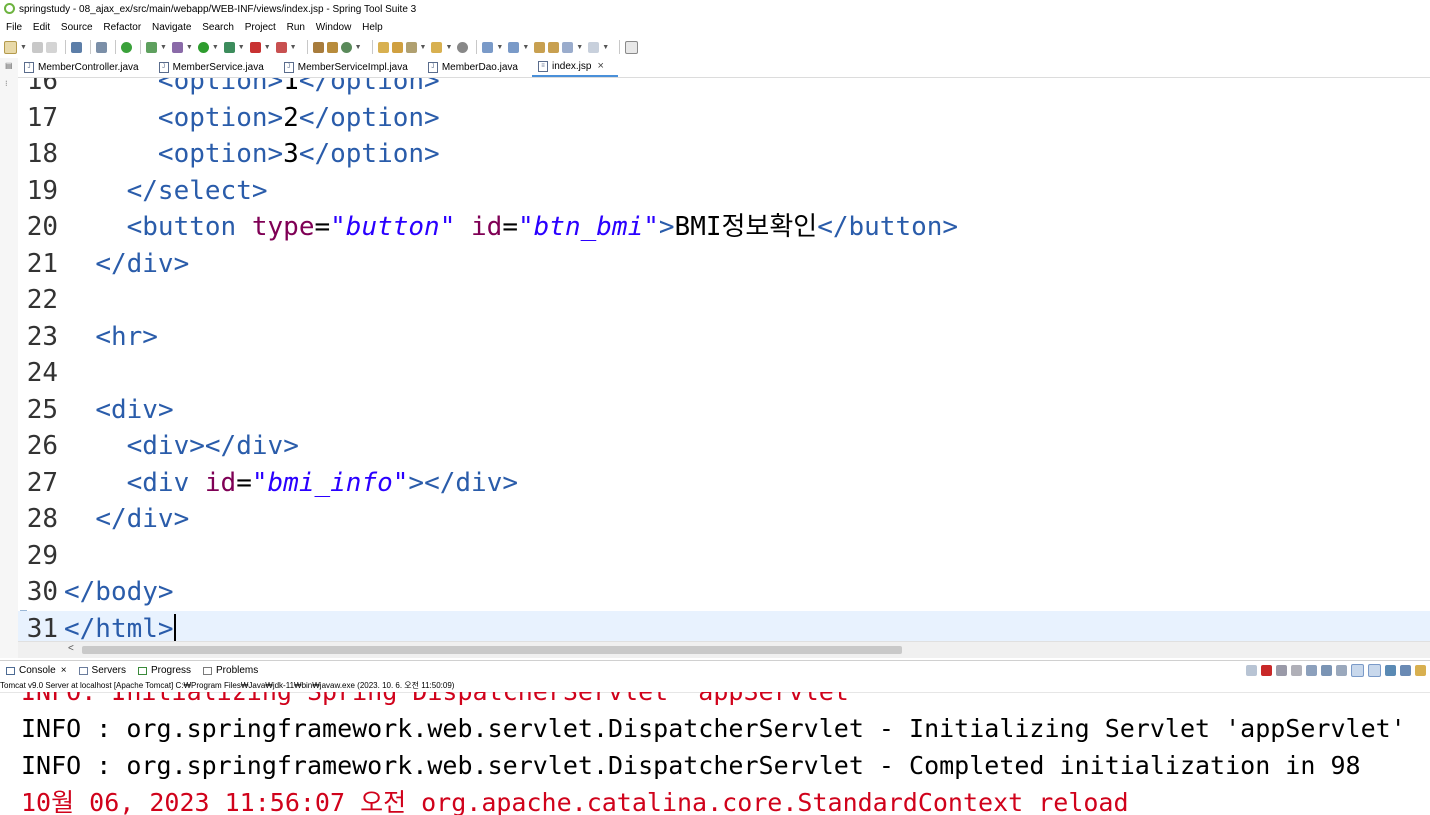 This screenshot has width=1430, height=815. What do you see at coordinates (605, 47) in the screenshot?
I see `forward-dropdown-icon: ▼` at bounding box center [605, 47].